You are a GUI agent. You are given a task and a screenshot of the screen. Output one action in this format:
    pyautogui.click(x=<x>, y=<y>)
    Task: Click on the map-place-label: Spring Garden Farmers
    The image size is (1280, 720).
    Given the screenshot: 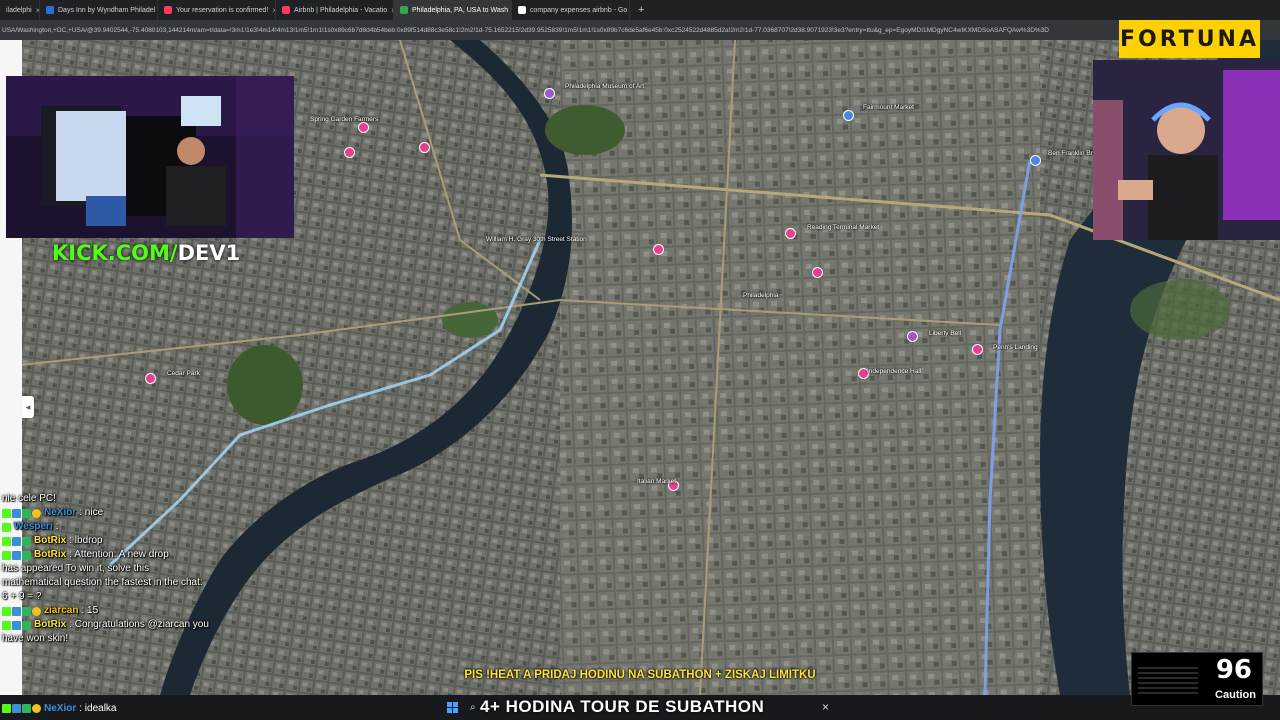 What is the action you would take?
    pyautogui.click(x=344, y=119)
    